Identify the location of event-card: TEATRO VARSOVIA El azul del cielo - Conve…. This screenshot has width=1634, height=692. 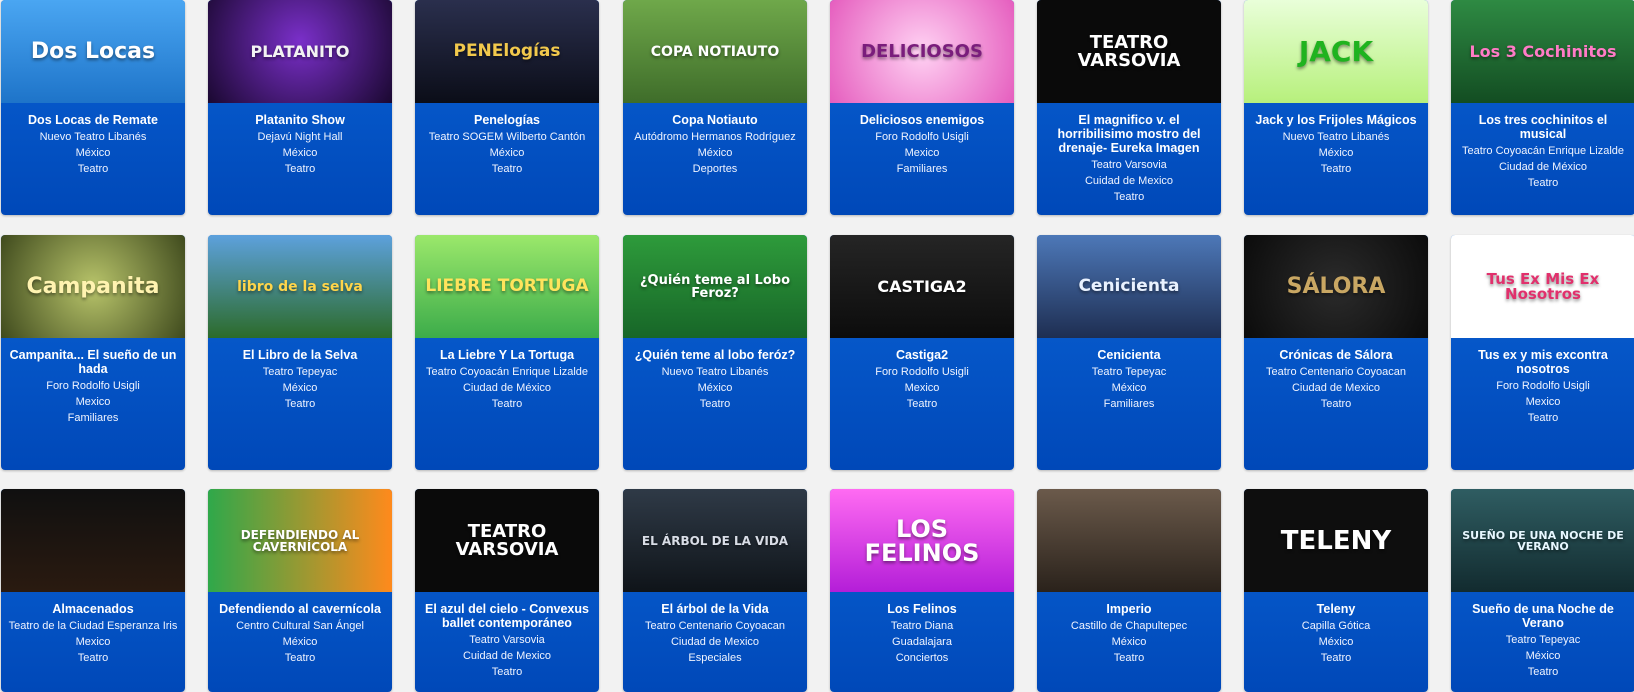
(507, 590).